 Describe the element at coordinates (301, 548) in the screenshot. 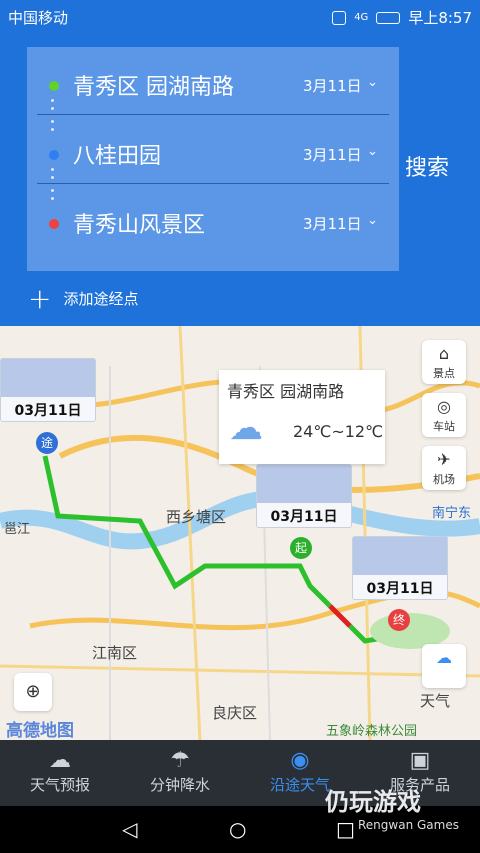

I see `start-marker: 起` at that location.